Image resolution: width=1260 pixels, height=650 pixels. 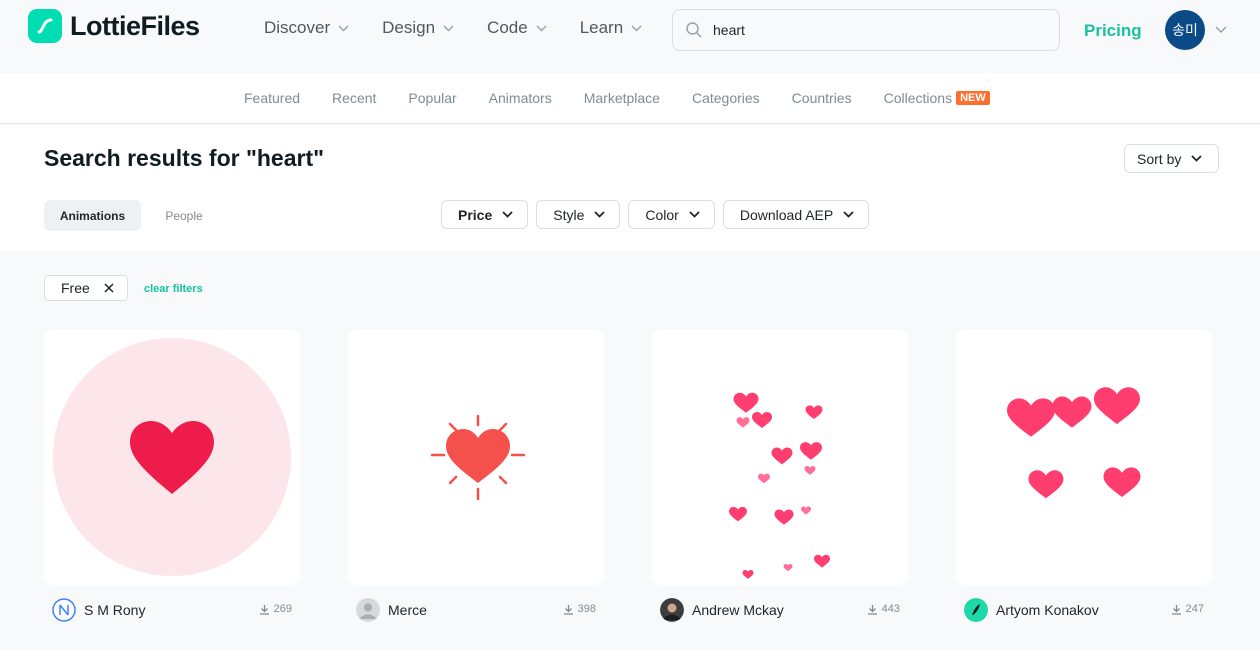 What do you see at coordinates (1074, 443) in the screenshot?
I see `hearts-pattern-preview` at bounding box center [1074, 443].